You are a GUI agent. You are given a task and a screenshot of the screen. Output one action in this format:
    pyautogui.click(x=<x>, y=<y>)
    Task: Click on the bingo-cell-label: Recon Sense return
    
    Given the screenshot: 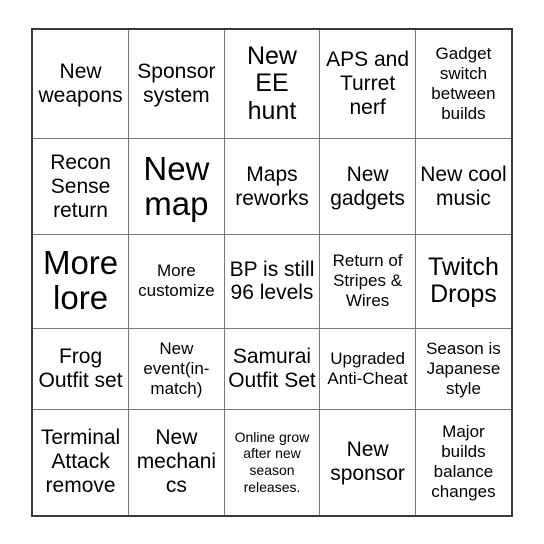 What is the action you would take?
    pyautogui.click(x=80, y=186)
    